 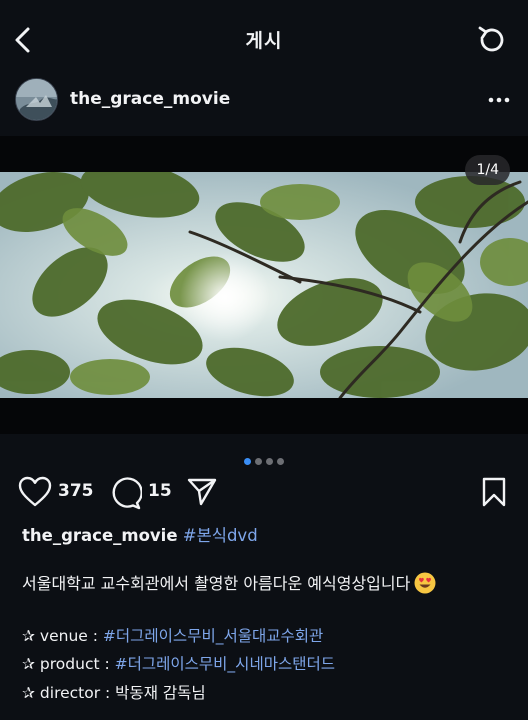 I want to click on director-label: director :, so click(x=75, y=693).